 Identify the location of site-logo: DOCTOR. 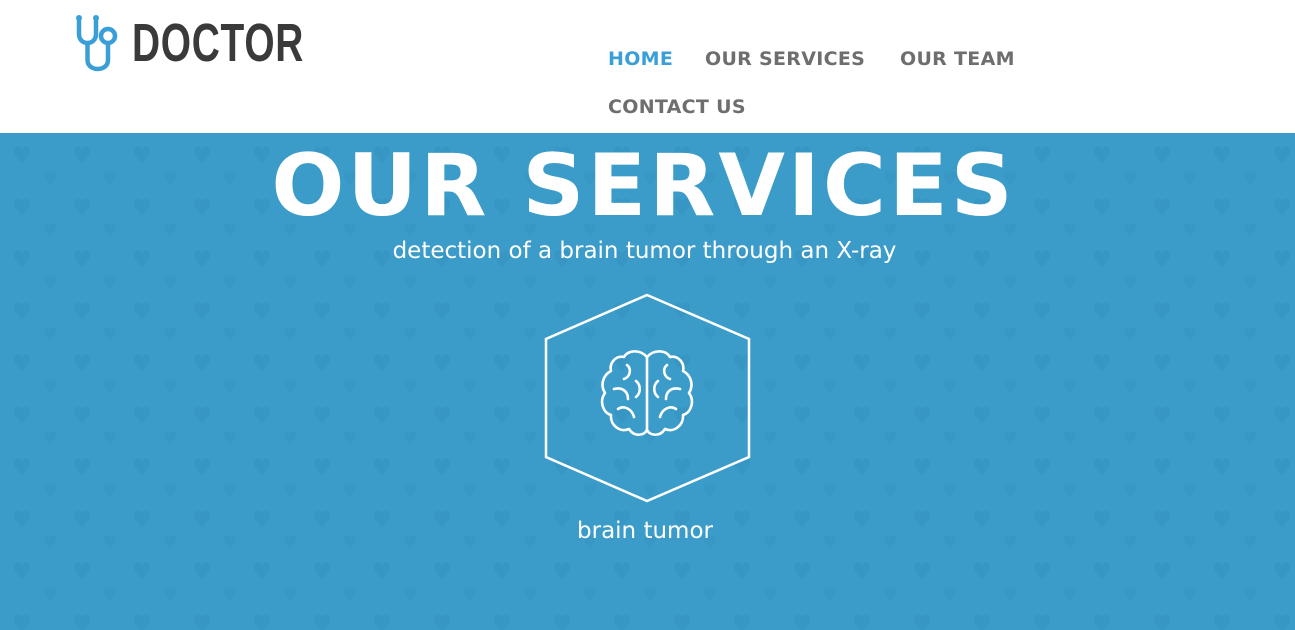
(222, 46).